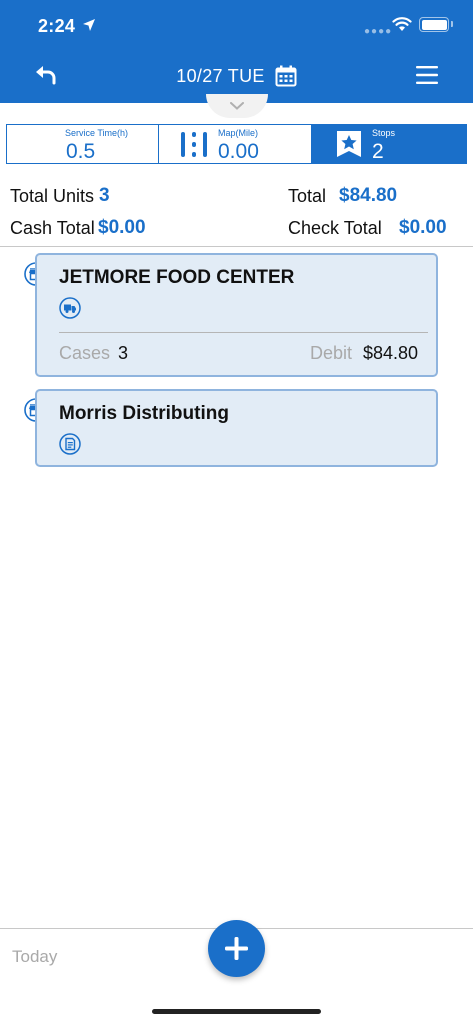 The image size is (473, 1024). I want to click on today-label: Today, so click(34, 957).